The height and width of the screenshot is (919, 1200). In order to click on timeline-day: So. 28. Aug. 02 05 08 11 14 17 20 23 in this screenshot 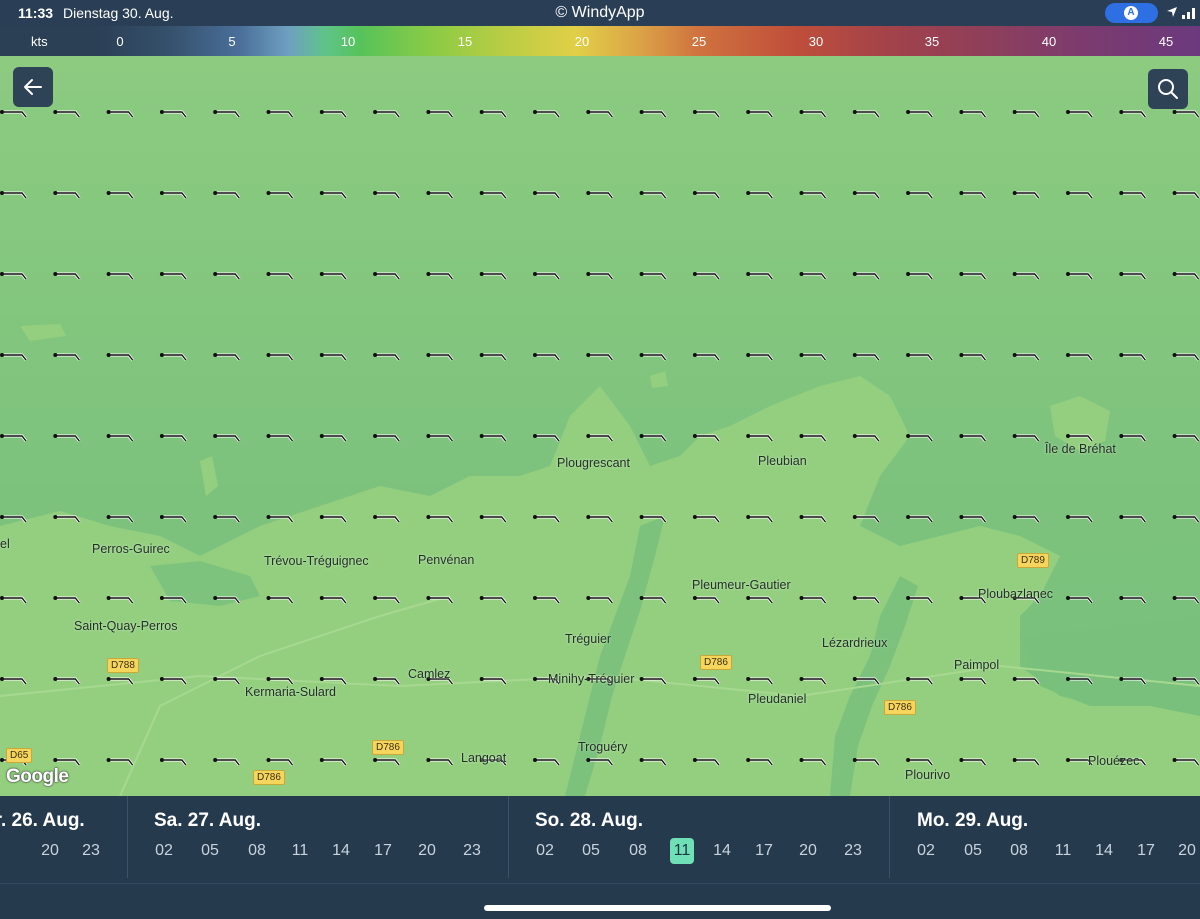, I will do `click(698, 837)`.